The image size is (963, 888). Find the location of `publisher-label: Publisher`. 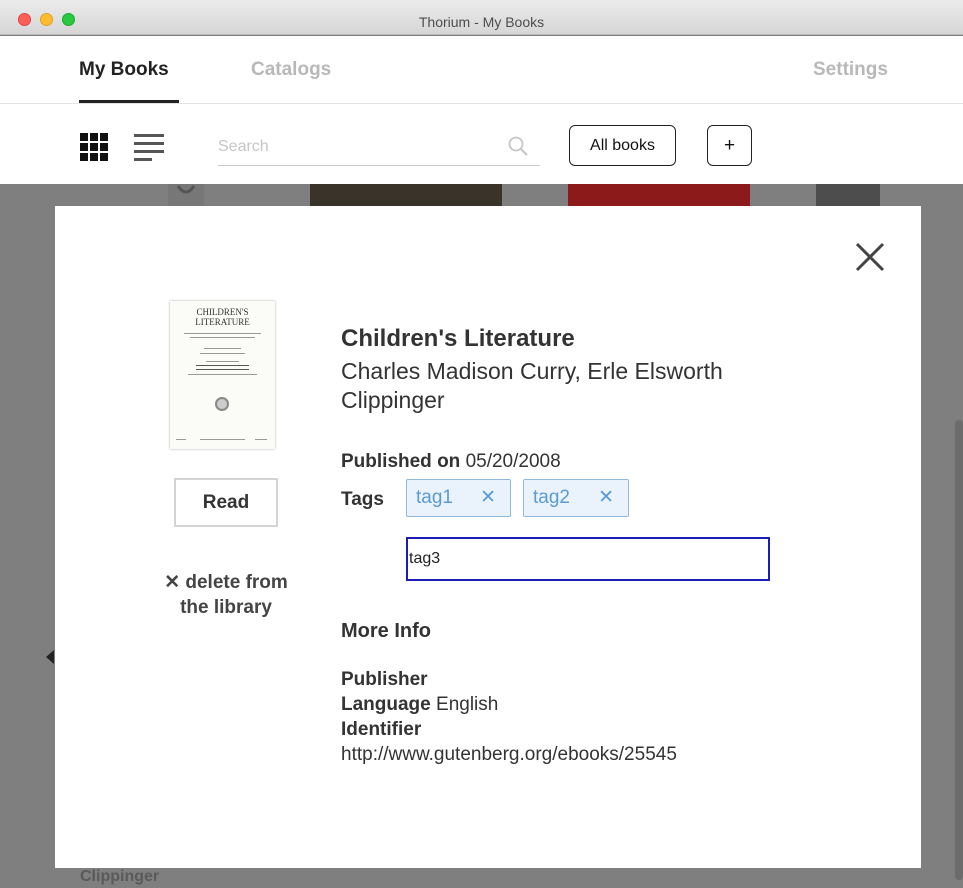

publisher-label: Publisher is located at coordinates (384, 679).